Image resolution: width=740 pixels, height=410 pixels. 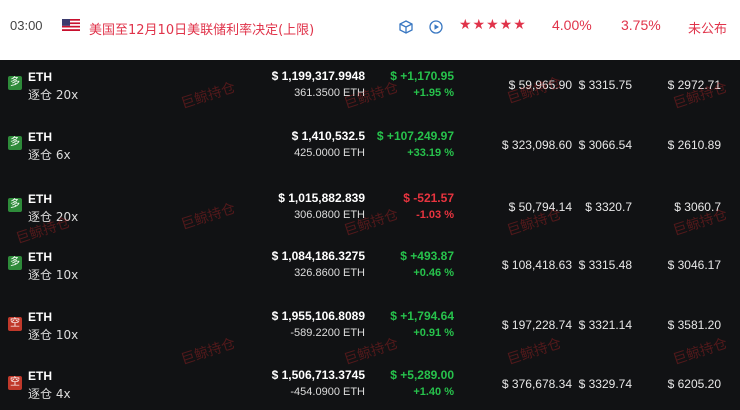 What do you see at coordinates (572, 25) in the screenshot?
I see `event-actual: 4.00%` at bounding box center [572, 25].